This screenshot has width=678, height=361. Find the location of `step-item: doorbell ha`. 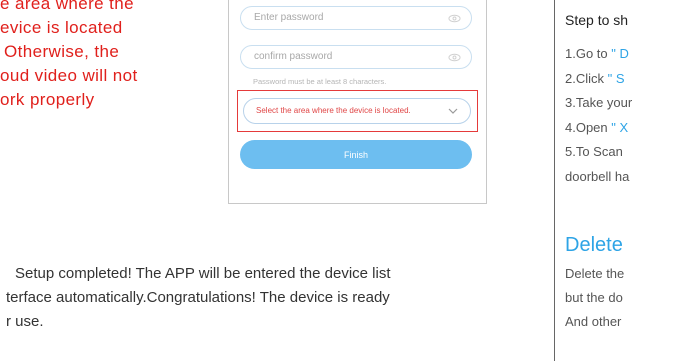

step-item: doorbell ha is located at coordinates (598, 177).